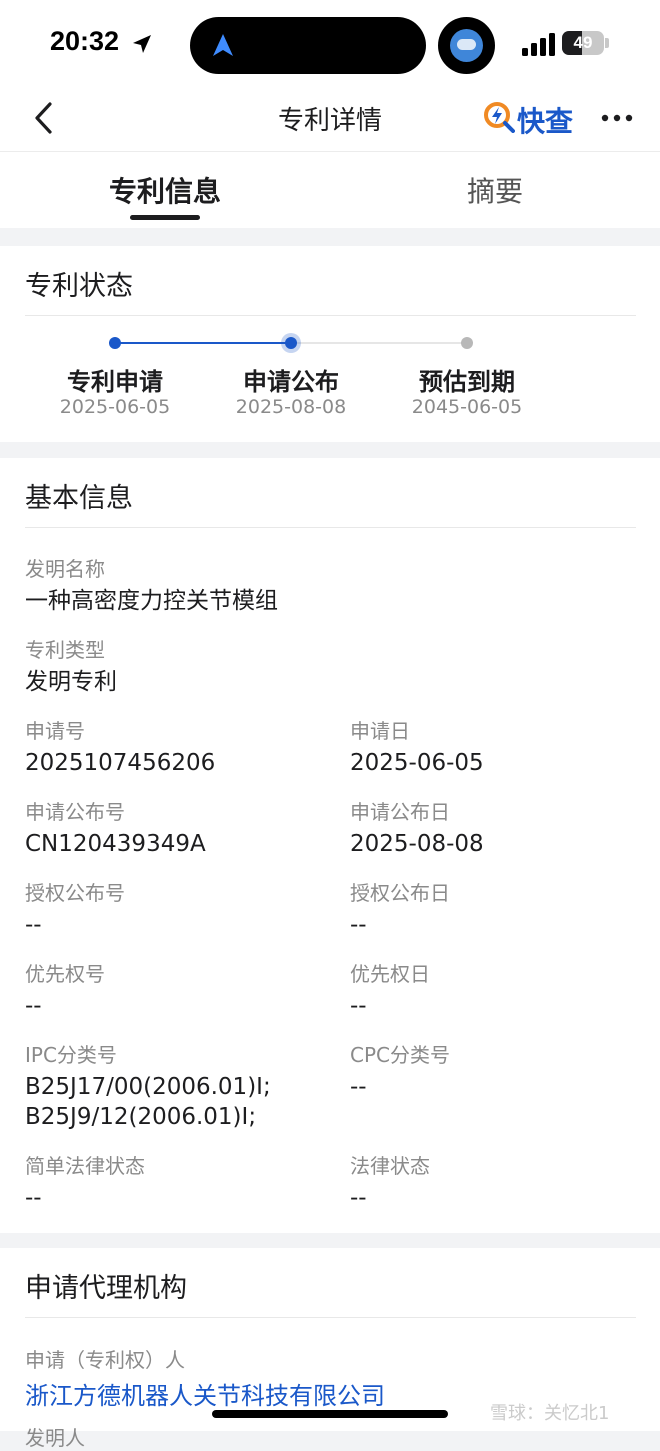 The height and width of the screenshot is (1451, 660). What do you see at coordinates (545, 121) in the screenshot?
I see `brand-name: 快查` at bounding box center [545, 121].